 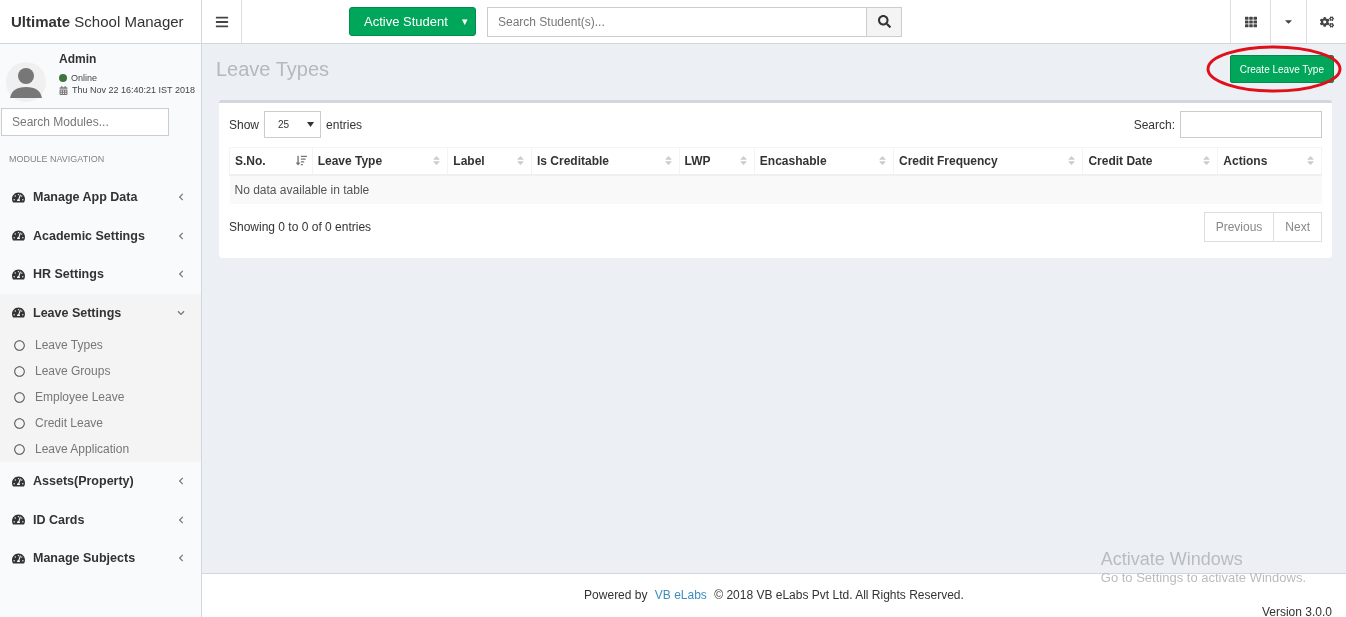 I want to click on search-icon, so click(x=884, y=21).